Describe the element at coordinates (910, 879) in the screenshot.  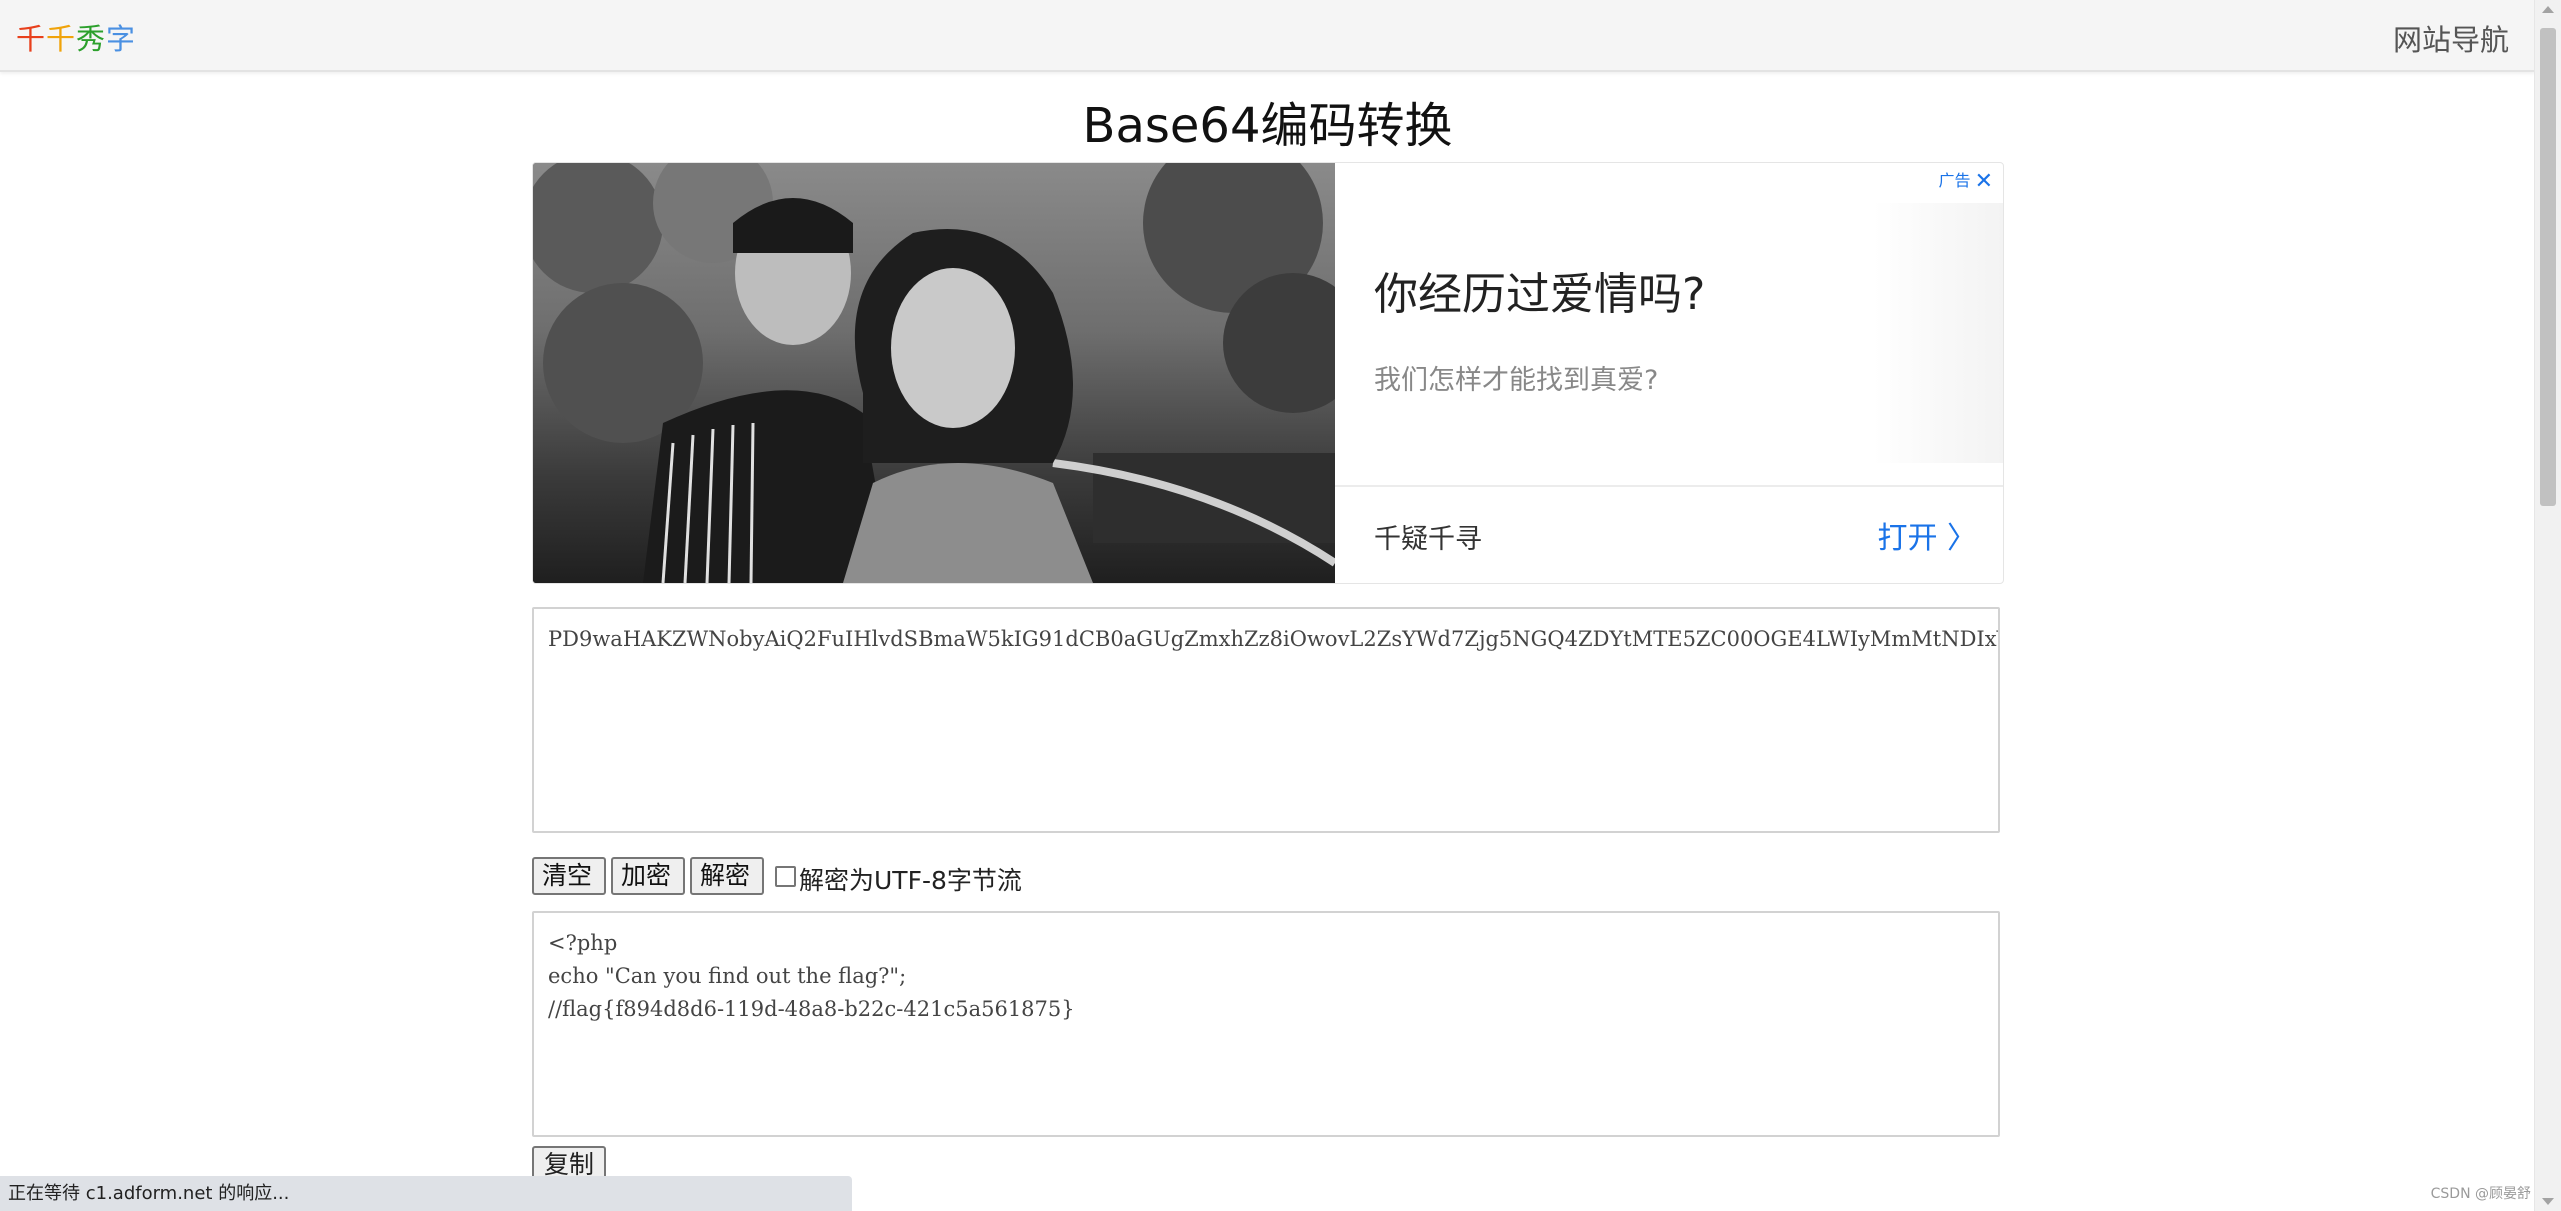
I see `utf8-checkbox-label: 解密为UTF-8字节流` at that location.